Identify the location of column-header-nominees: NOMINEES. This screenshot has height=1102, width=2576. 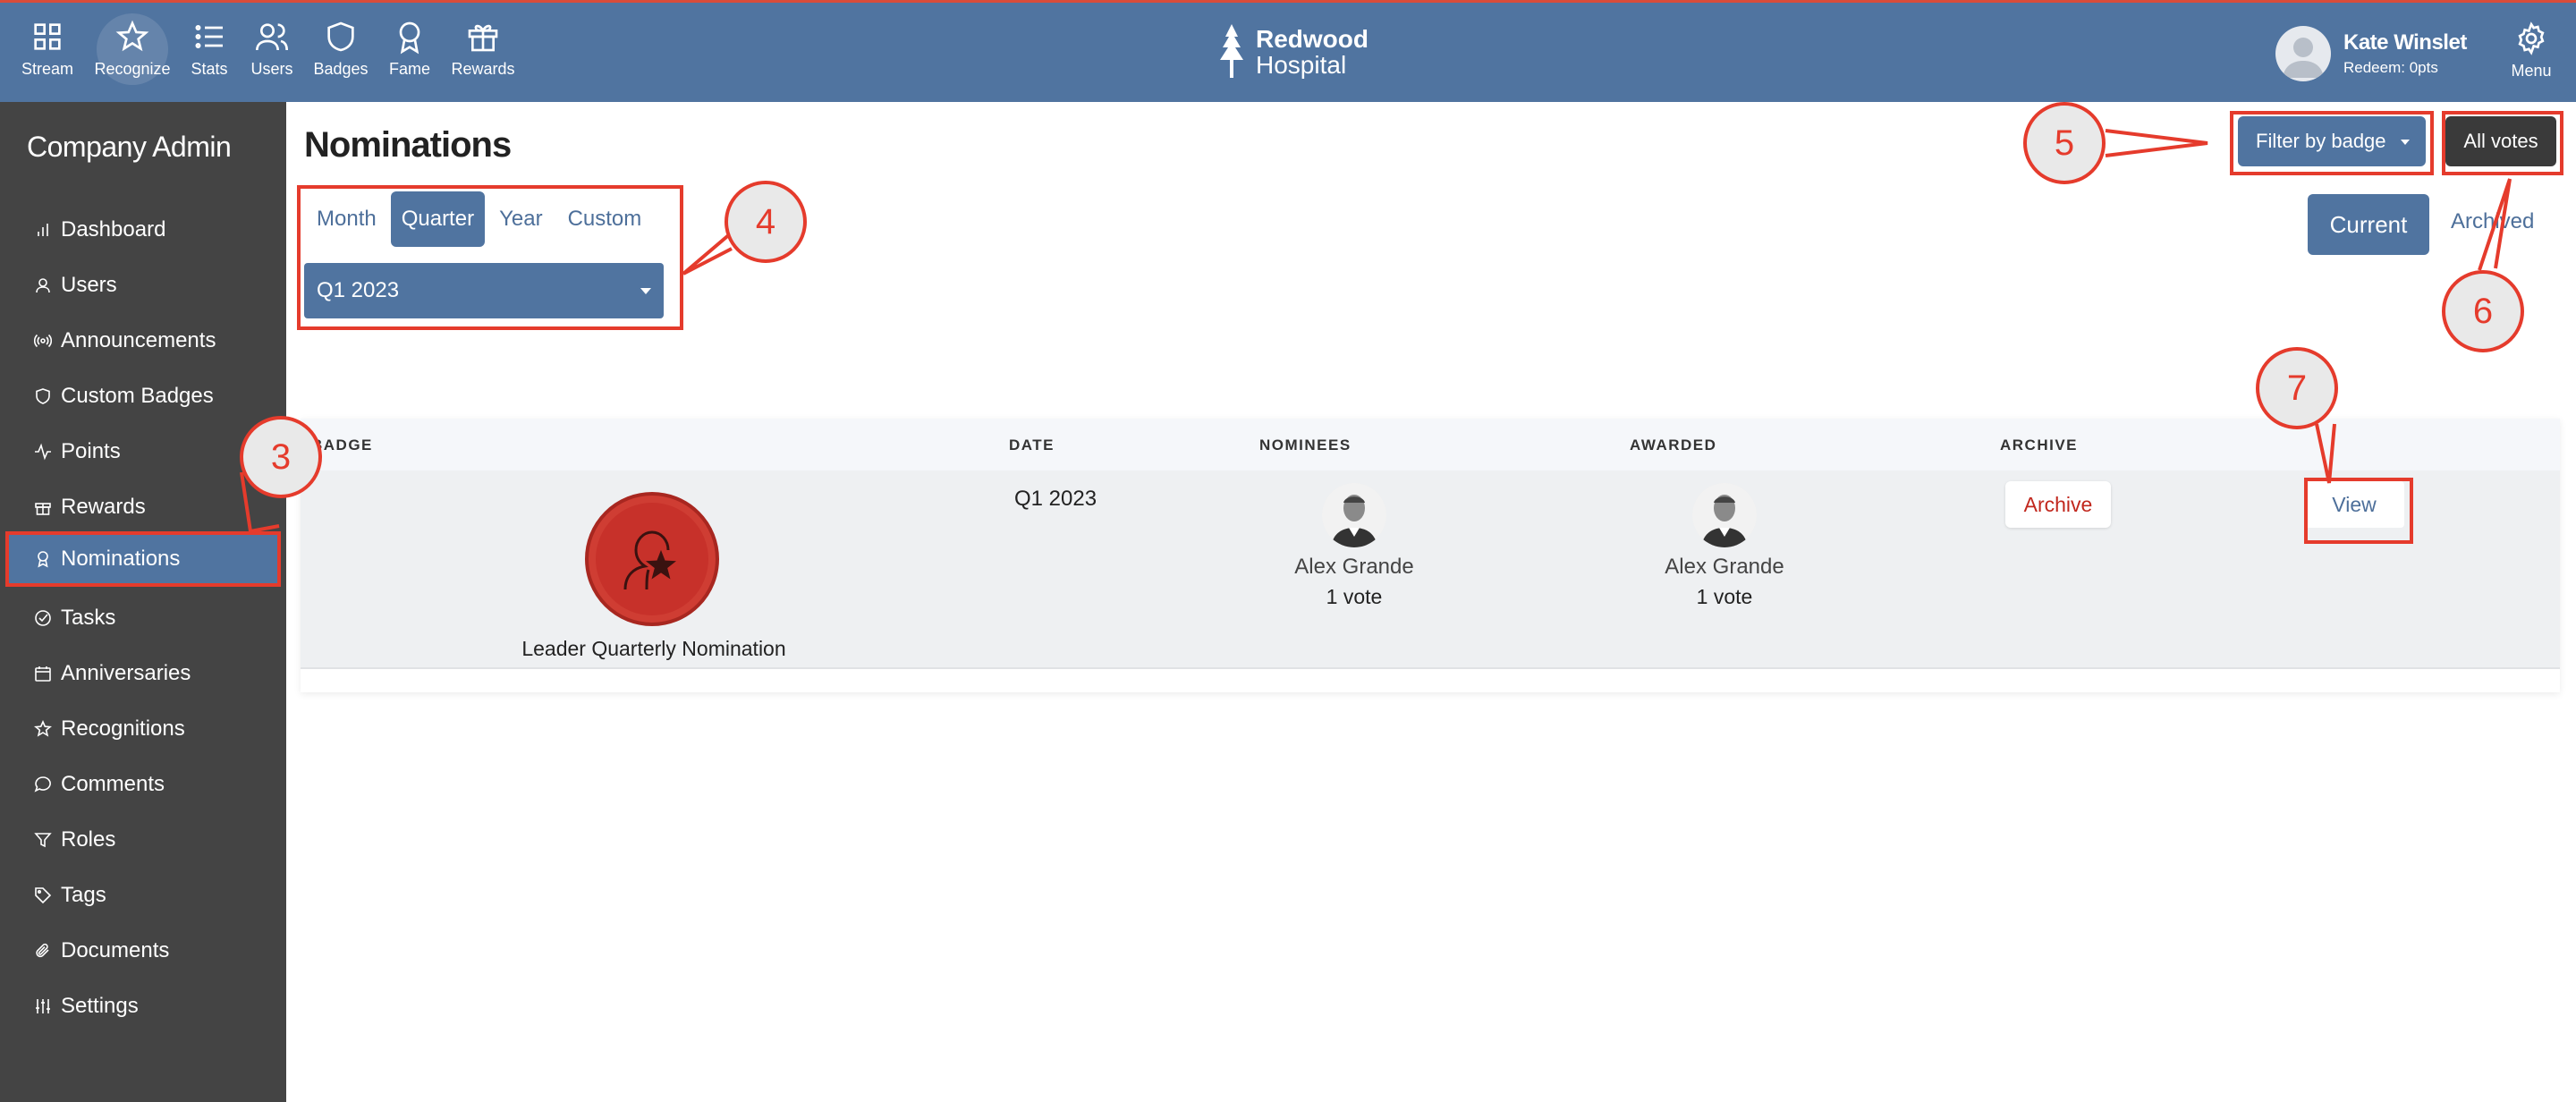
(1305, 445).